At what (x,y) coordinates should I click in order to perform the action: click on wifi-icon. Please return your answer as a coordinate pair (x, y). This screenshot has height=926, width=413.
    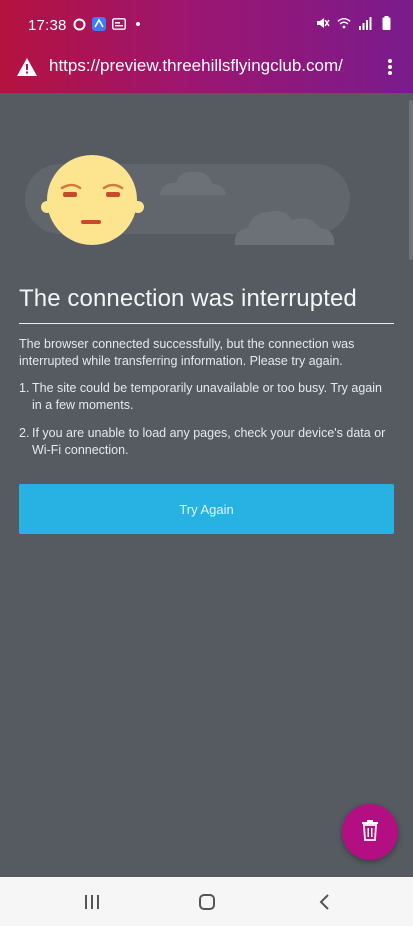
    Looking at the image, I should click on (344, 23).